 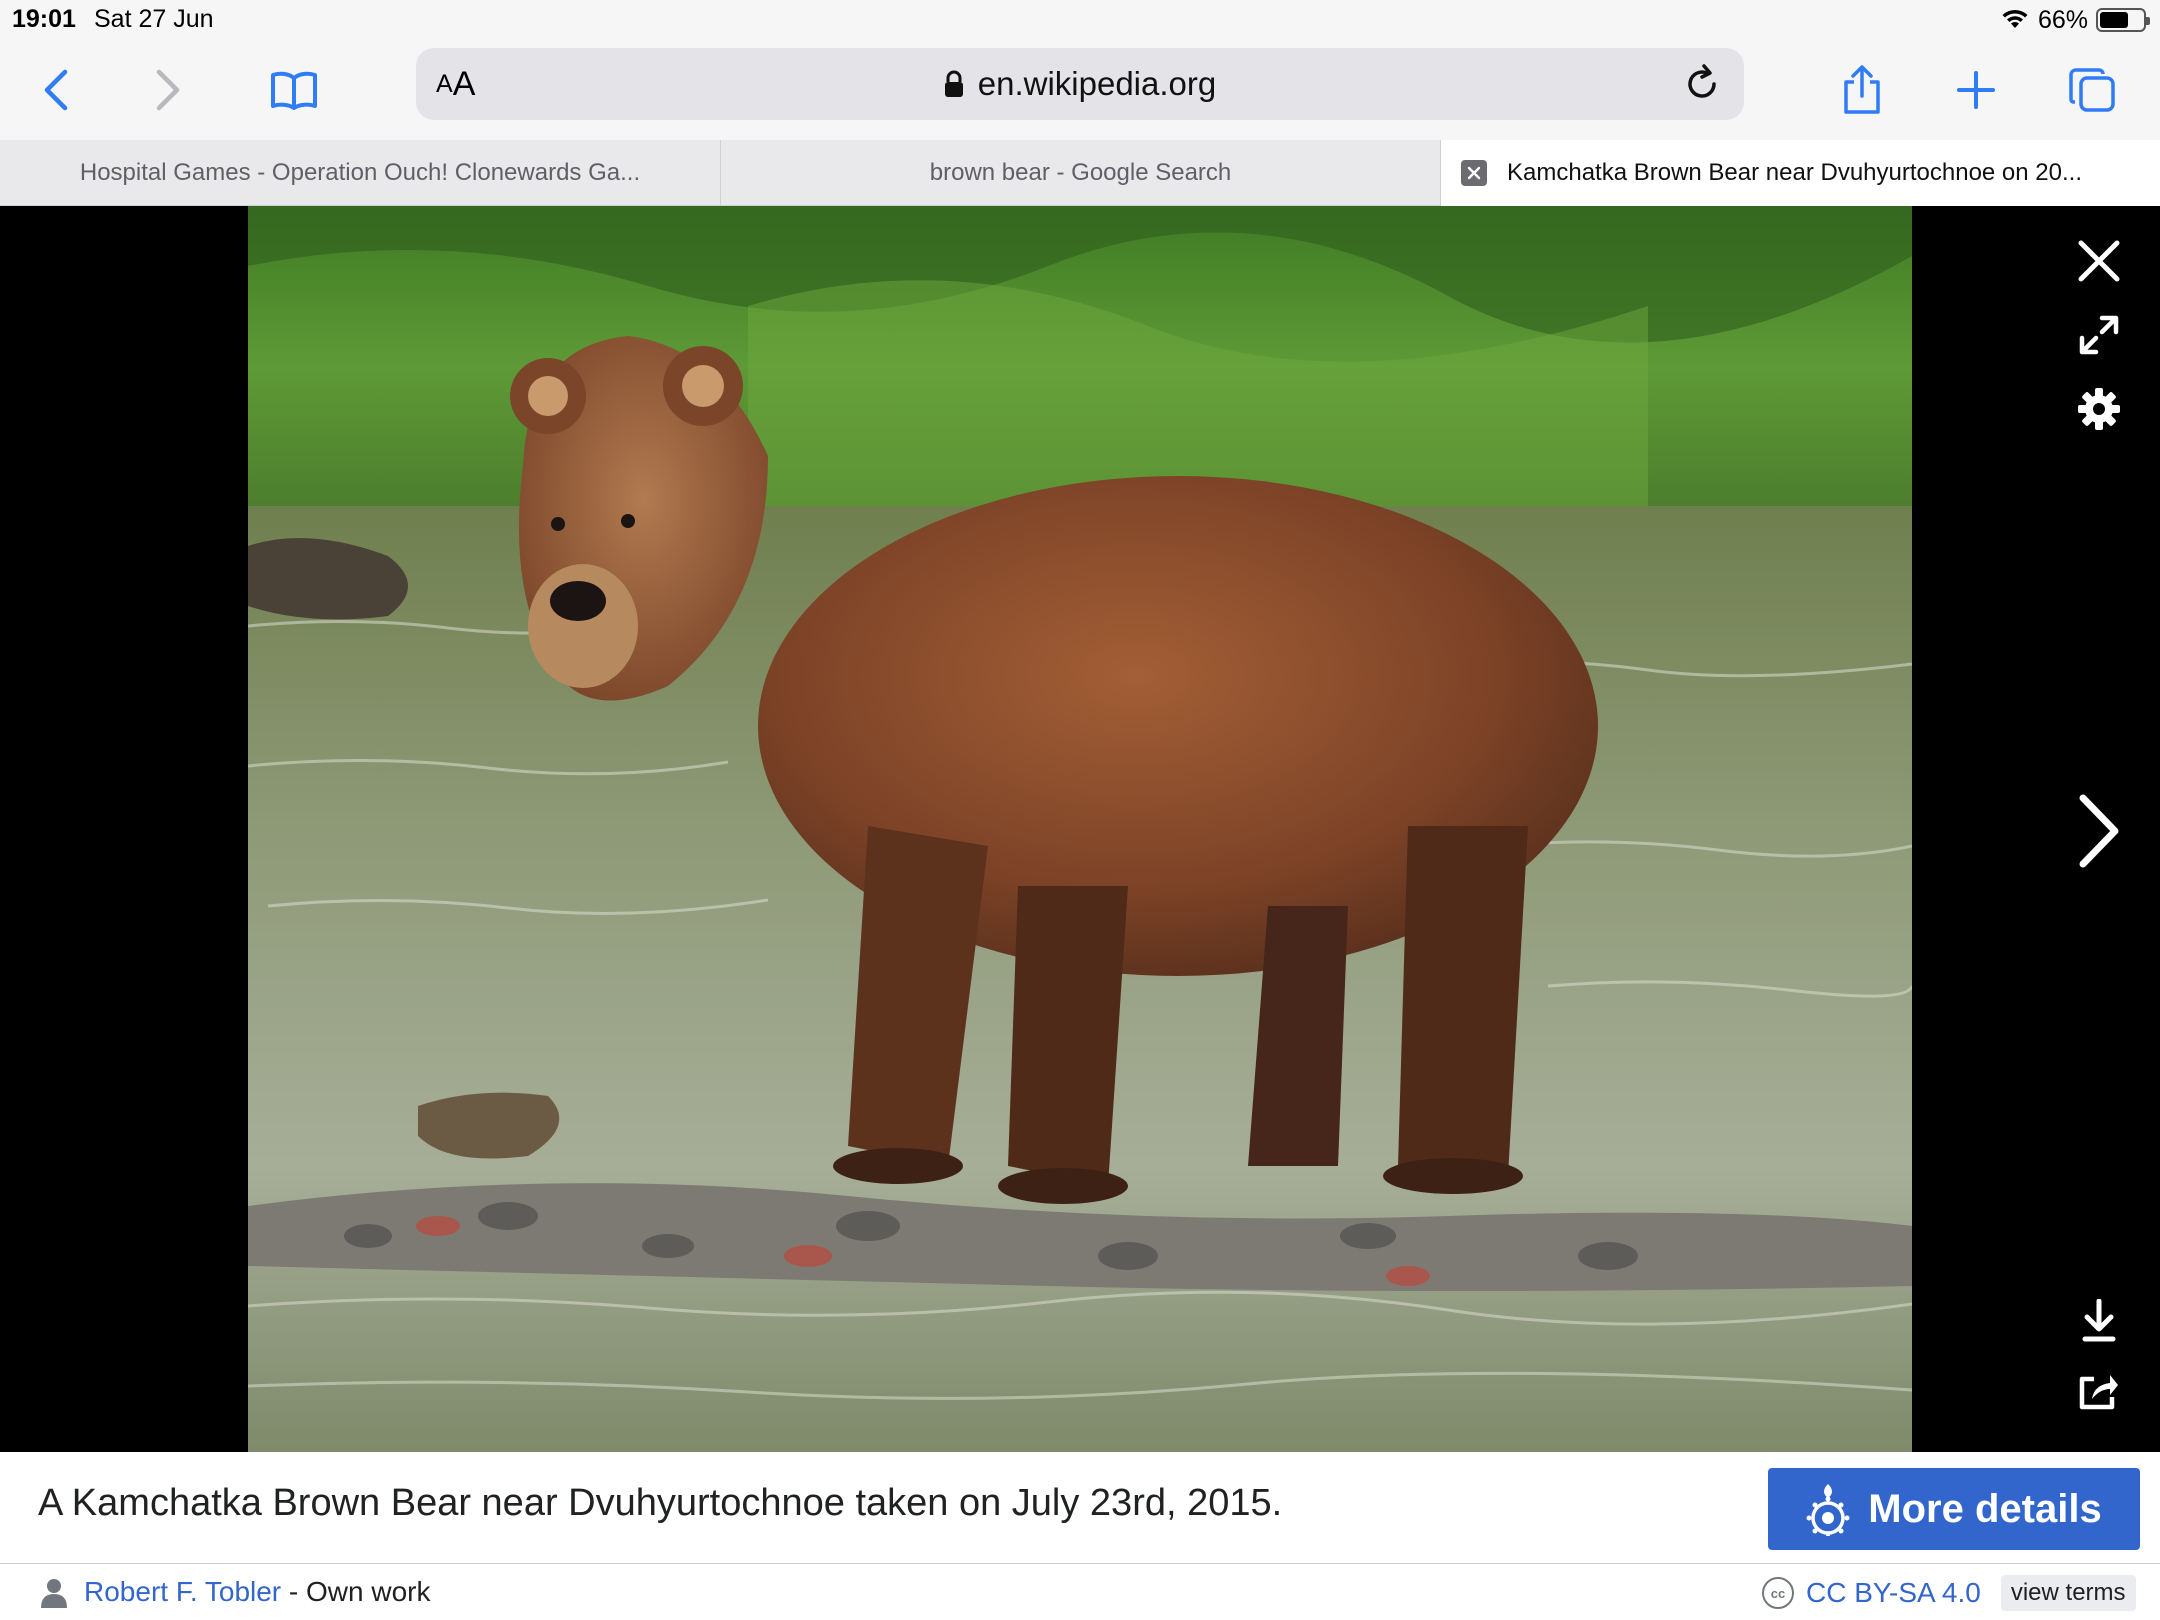 I want to click on author-link: Robert F. Tobler, so click(x=182, y=1591).